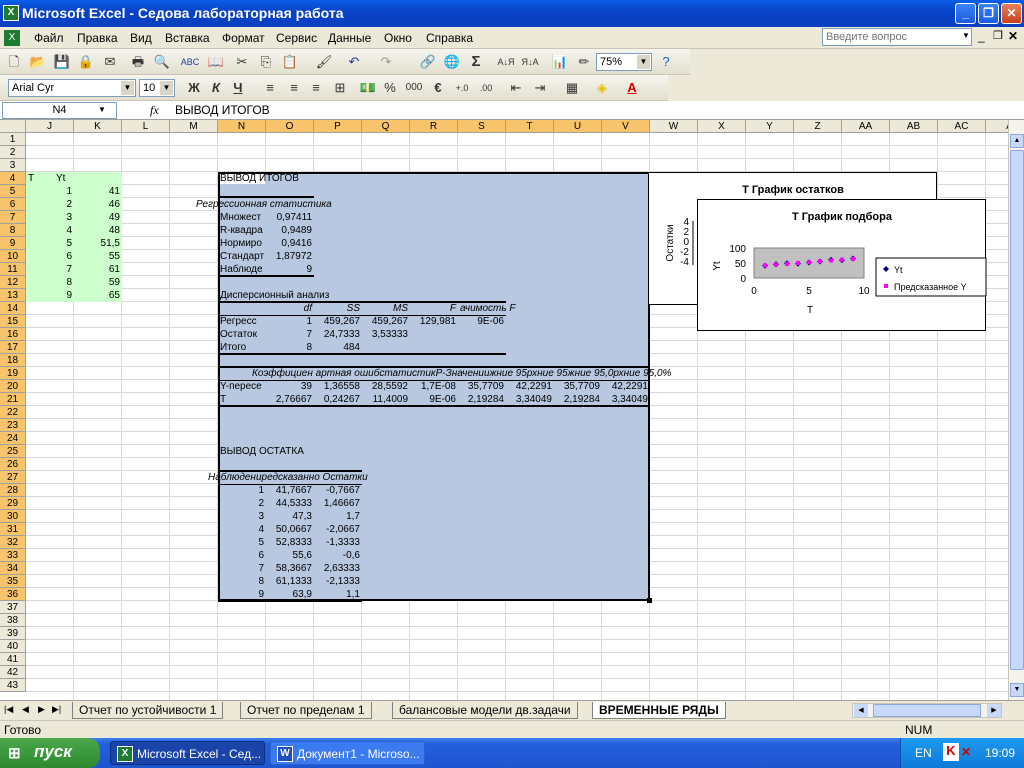 This screenshot has height=768, width=1024. Describe the element at coordinates (13, 399) in the screenshot. I see `row-header: 21` at that location.